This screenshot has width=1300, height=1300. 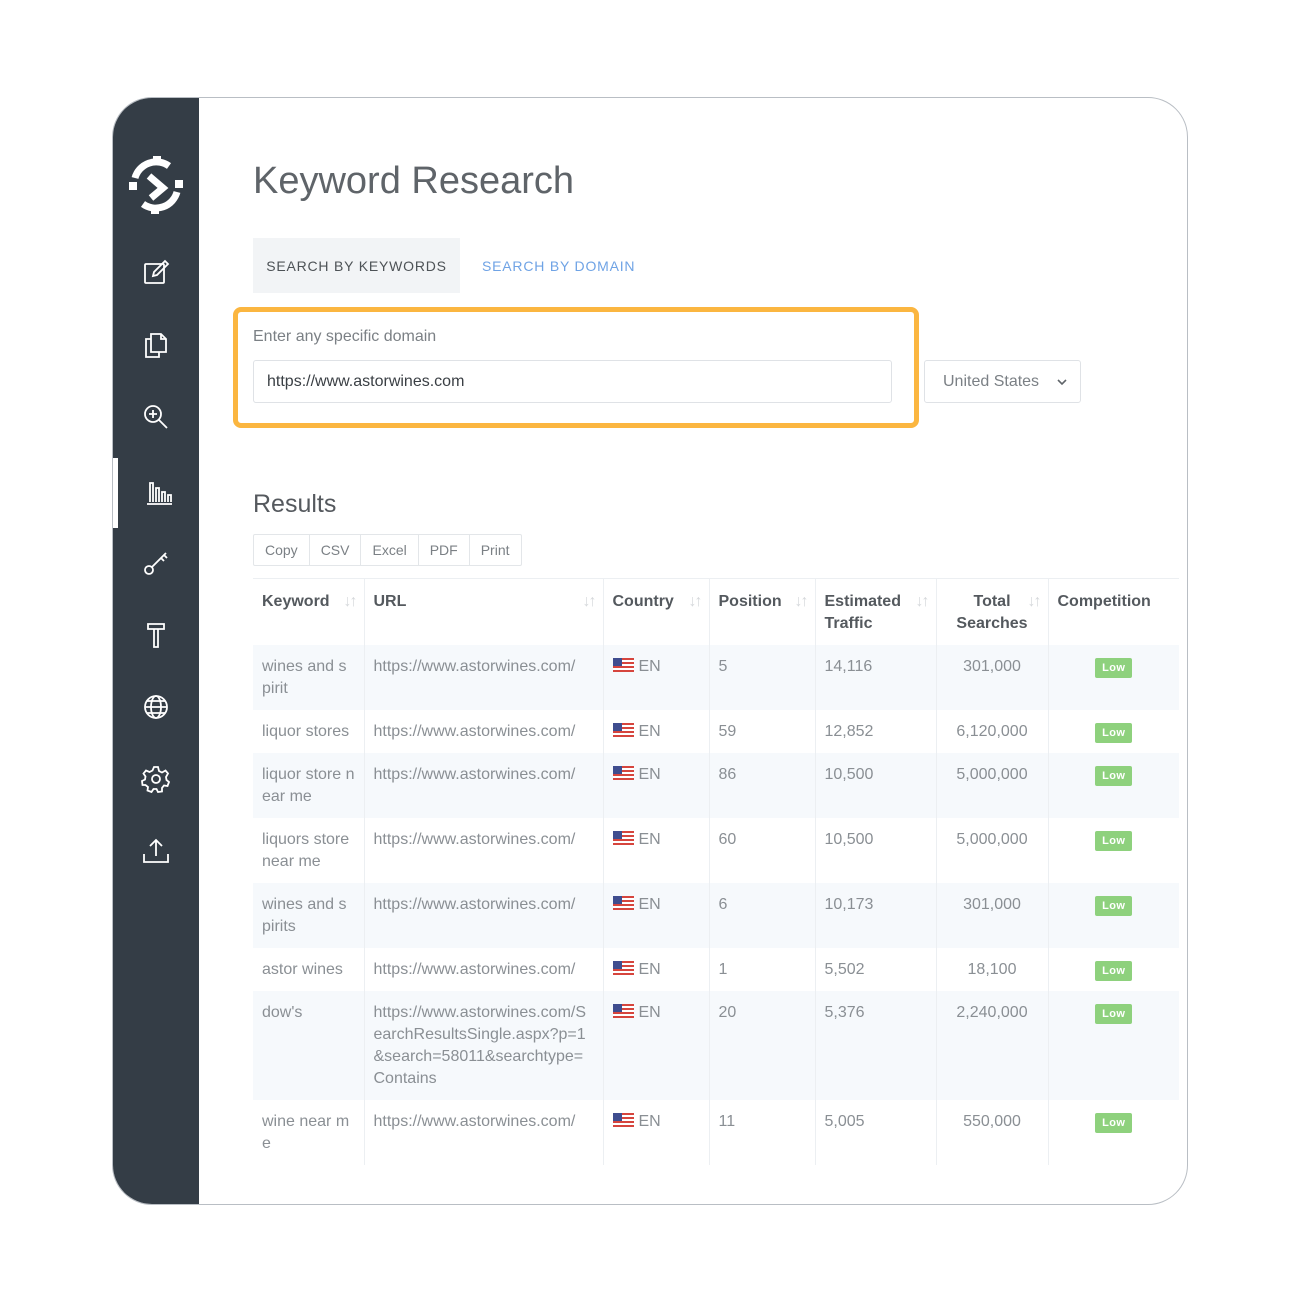 I want to click on print-button: Print, so click(x=495, y=550).